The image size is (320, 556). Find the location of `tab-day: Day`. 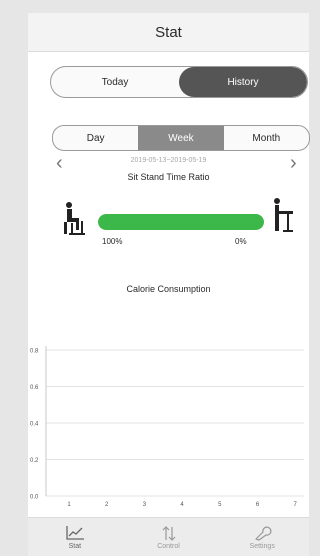

tab-day: Day is located at coordinates (95, 138).